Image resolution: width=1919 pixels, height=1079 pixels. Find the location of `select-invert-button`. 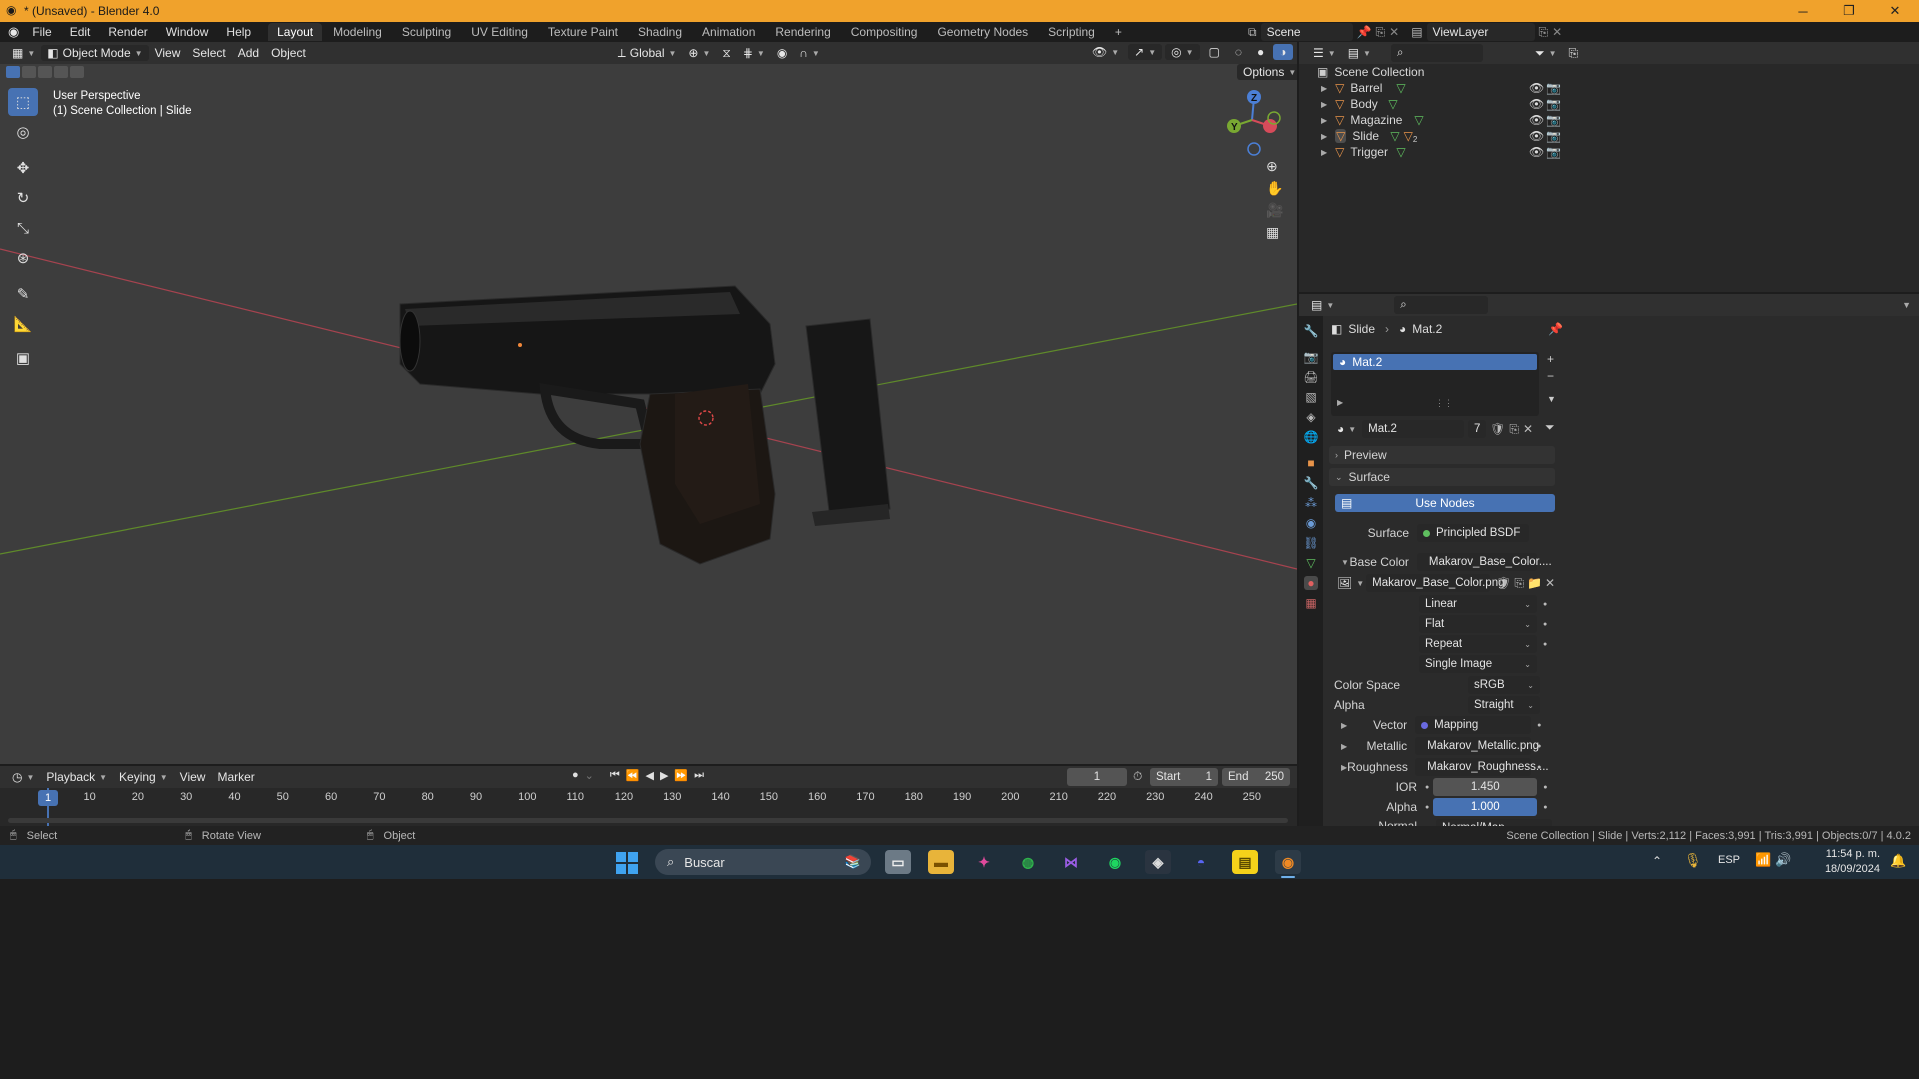

select-invert-button is located at coordinates (61, 72).